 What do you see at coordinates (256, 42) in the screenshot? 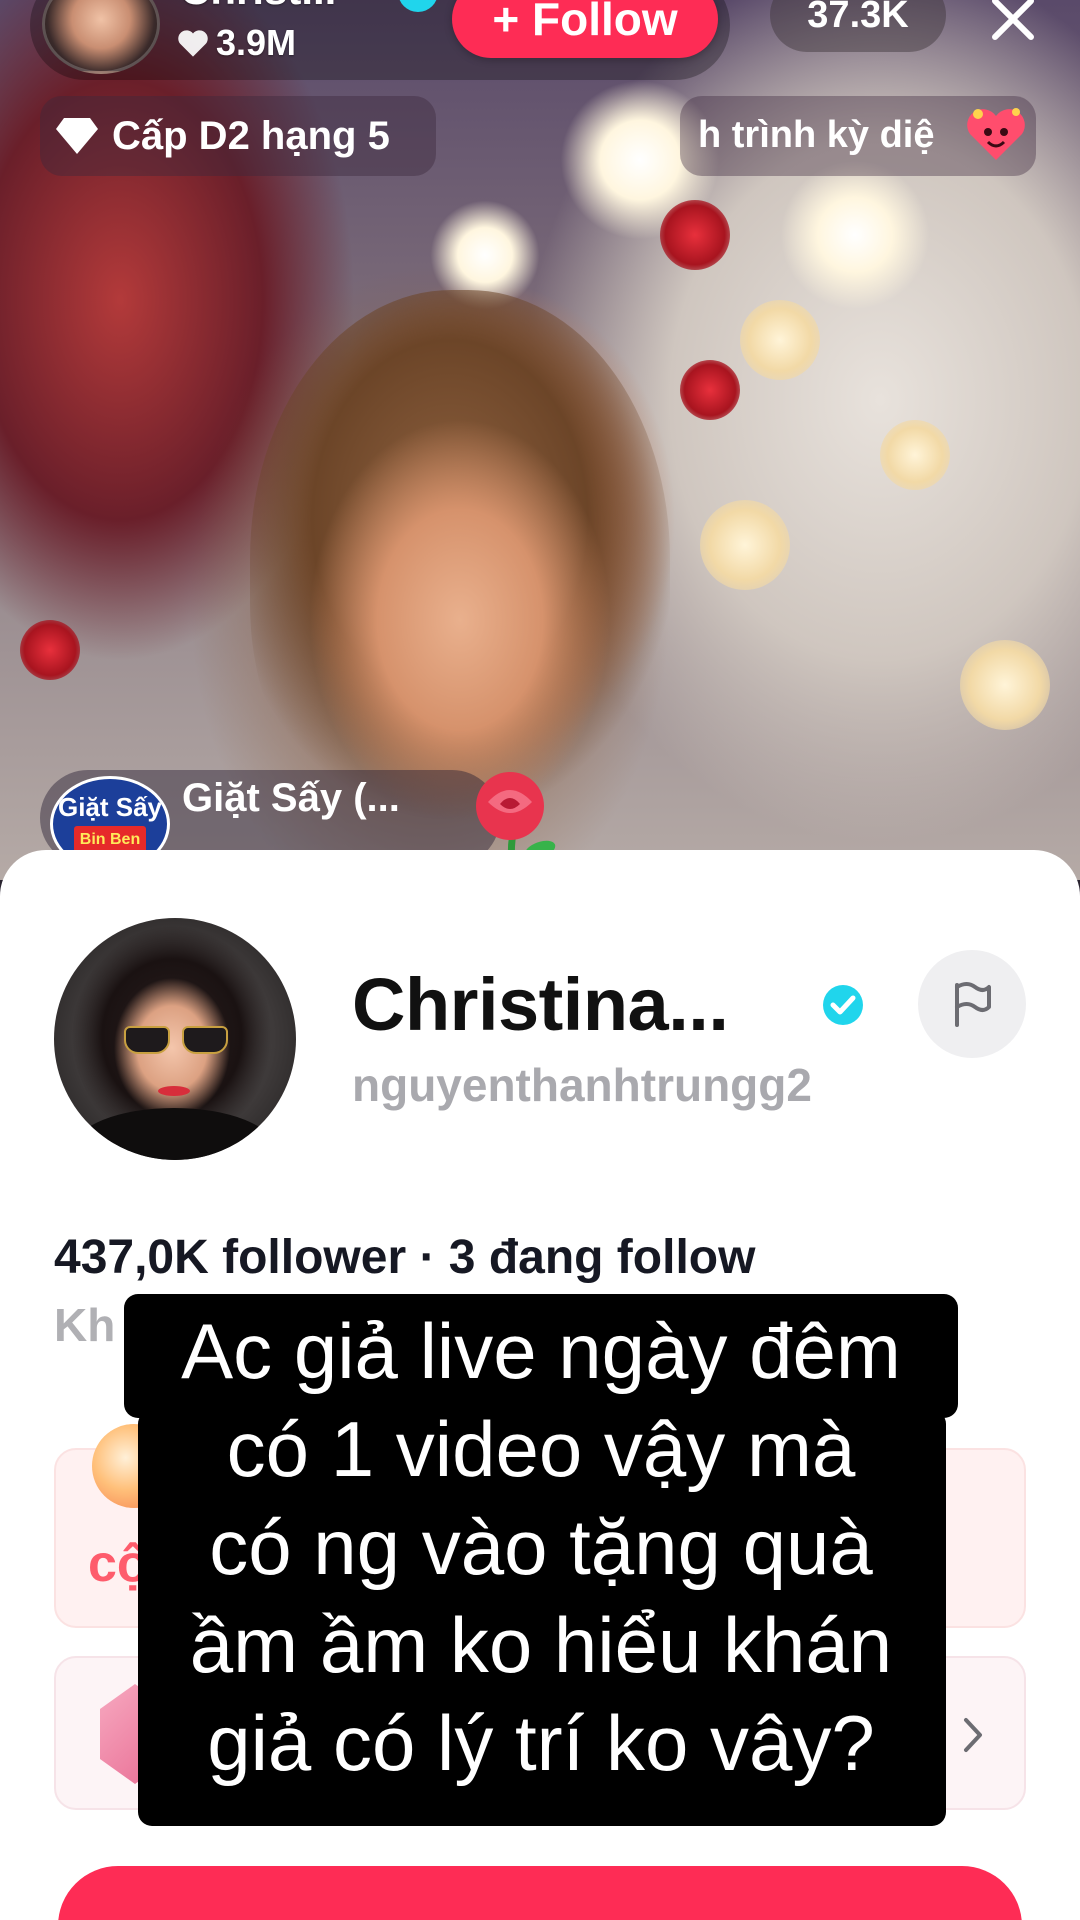
I see `likes-value: 3.9M` at bounding box center [256, 42].